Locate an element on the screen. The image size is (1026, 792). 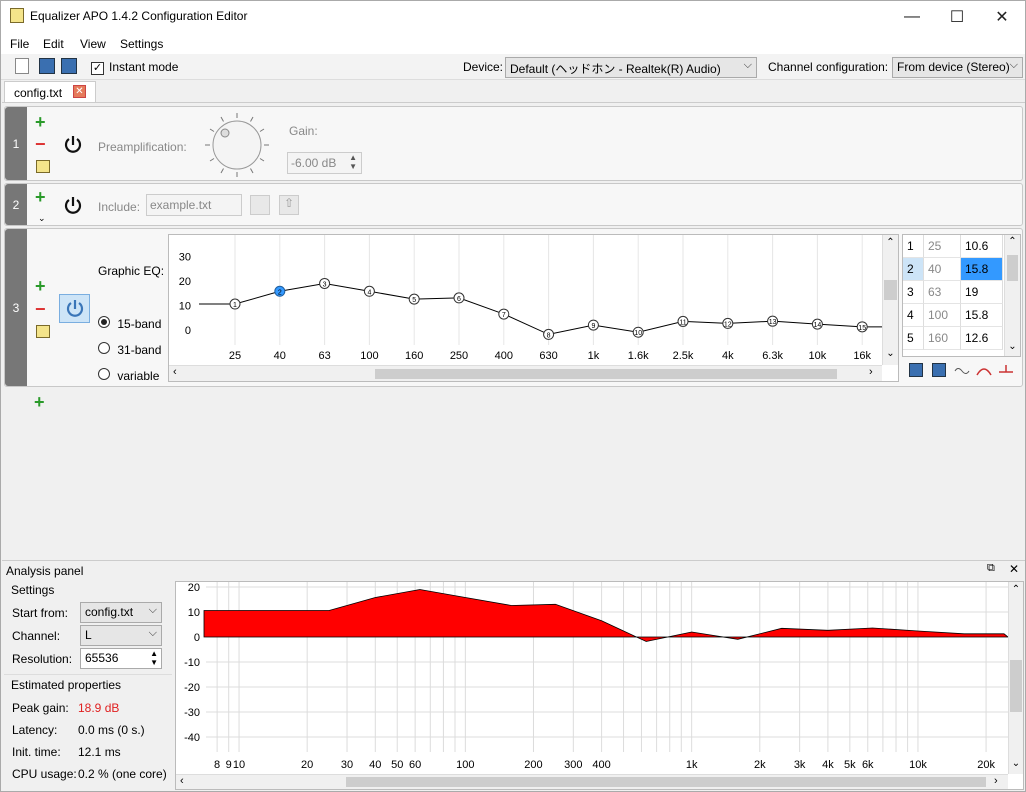
band-row: 3 63 19 is located at coordinates (961, 292).